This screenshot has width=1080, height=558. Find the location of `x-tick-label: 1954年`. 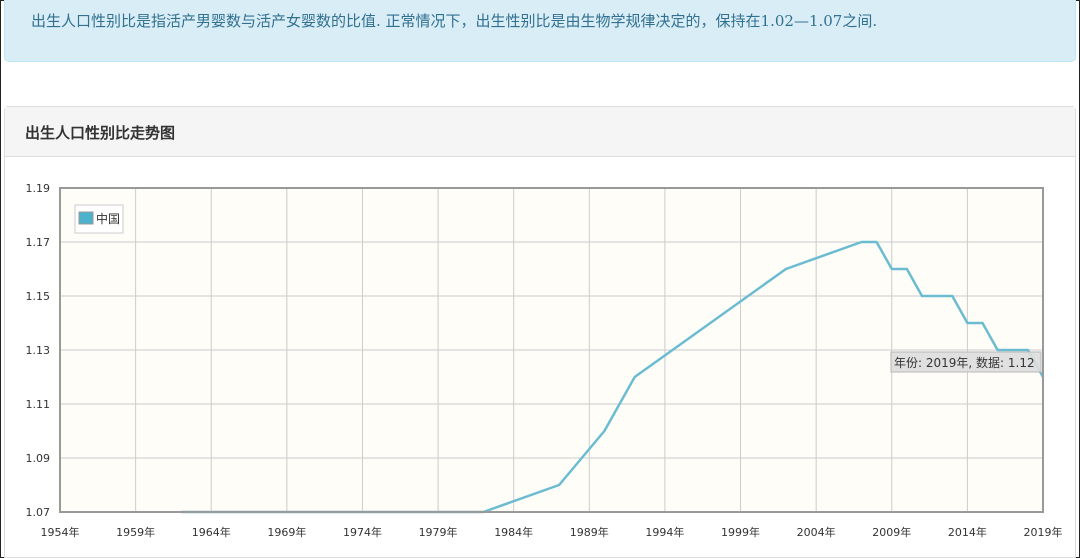

x-tick-label: 1954年 is located at coordinates (60, 532).